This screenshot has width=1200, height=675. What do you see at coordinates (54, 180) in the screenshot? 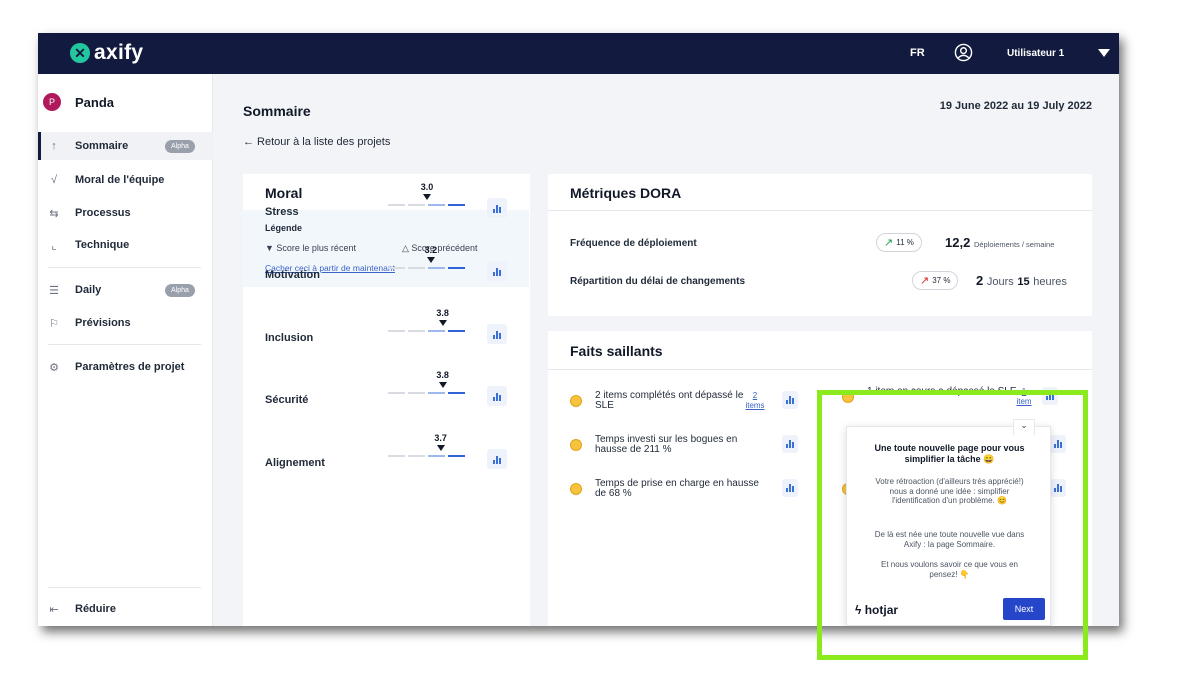
I see `pulse-icon: √` at bounding box center [54, 180].